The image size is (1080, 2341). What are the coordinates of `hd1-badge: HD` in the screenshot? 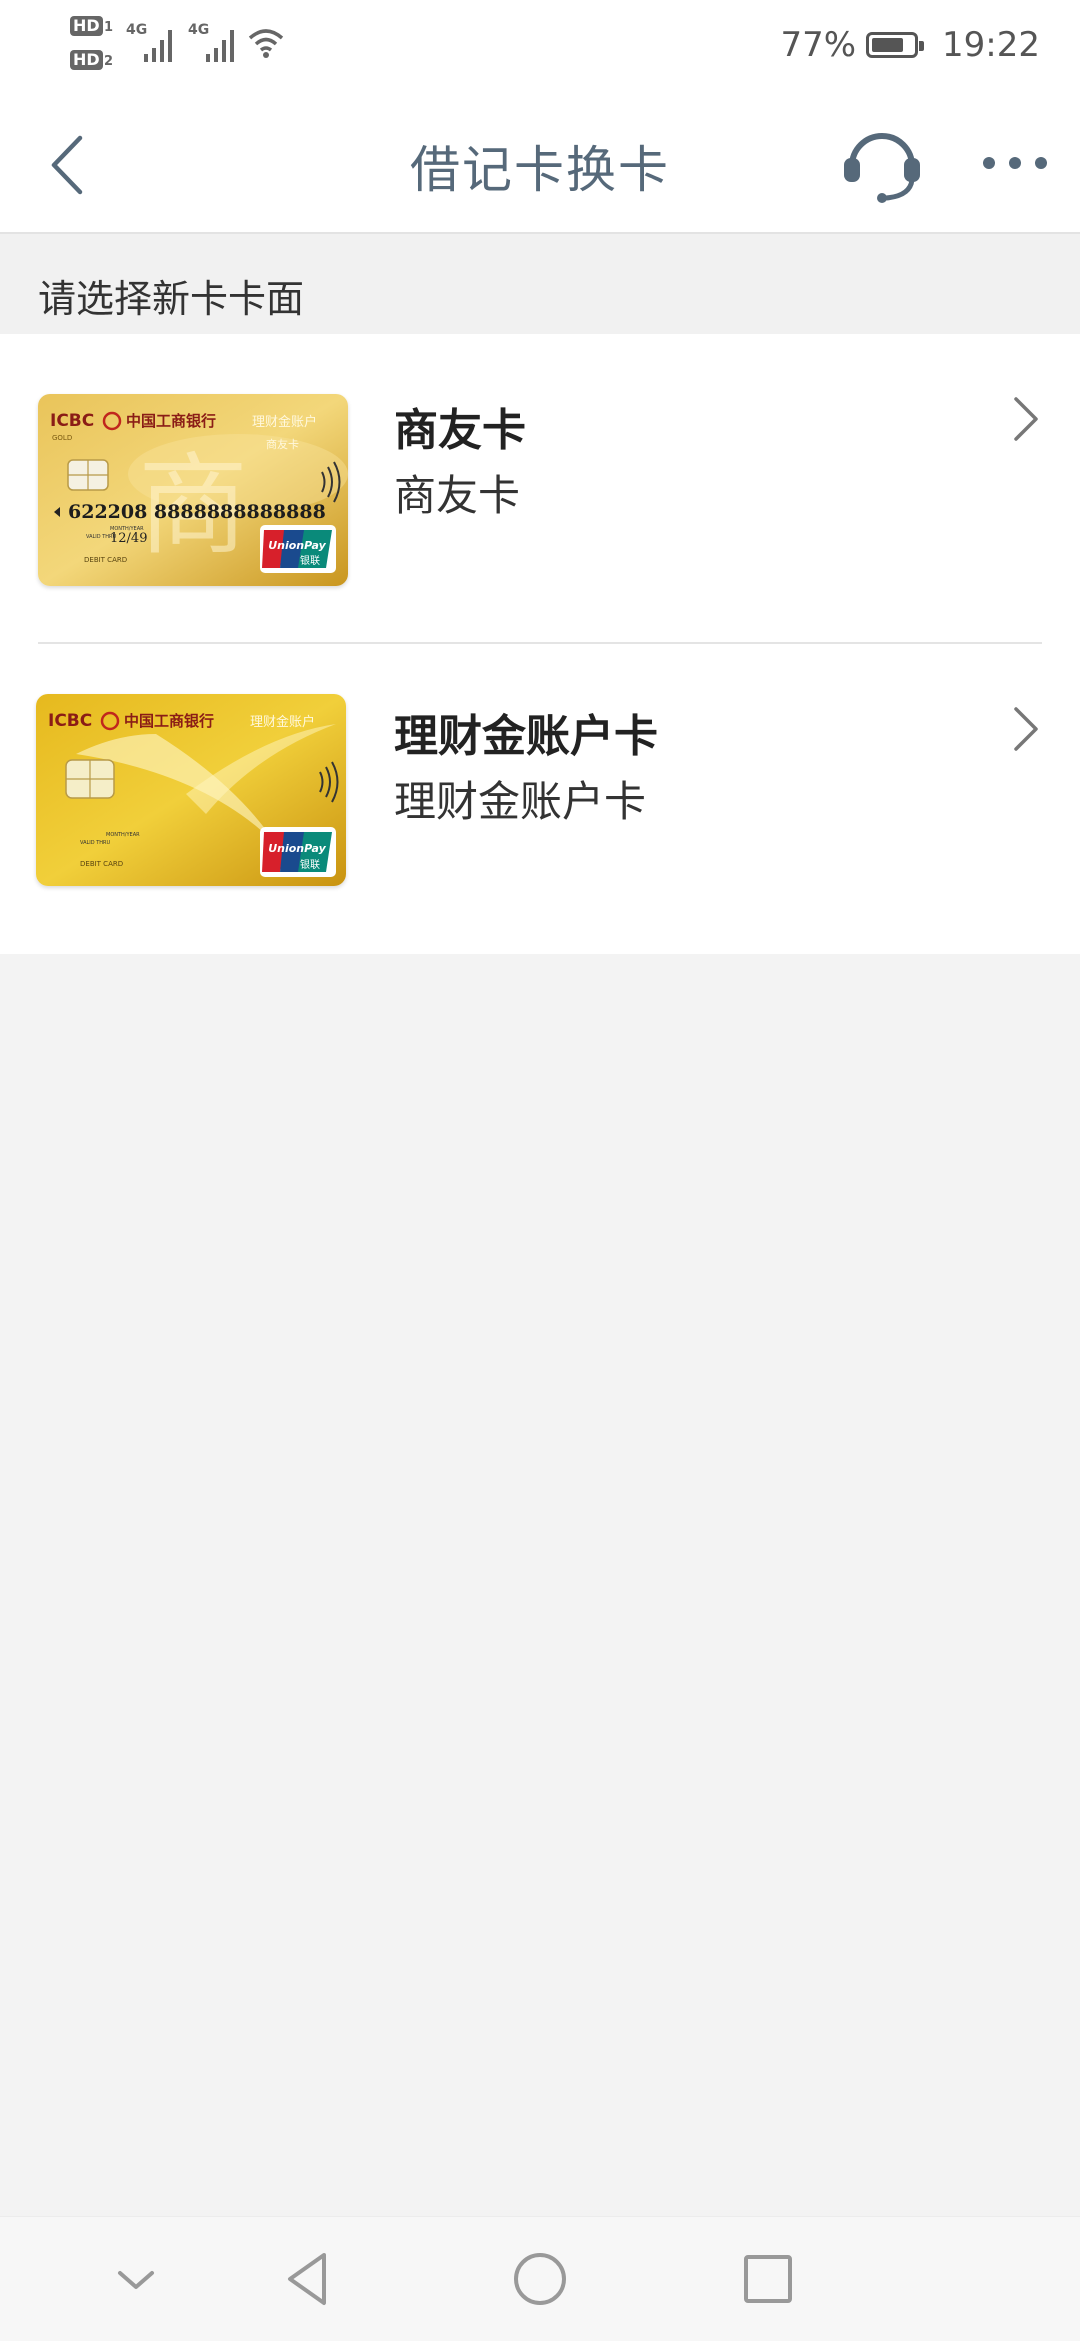 It's located at (86, 26).